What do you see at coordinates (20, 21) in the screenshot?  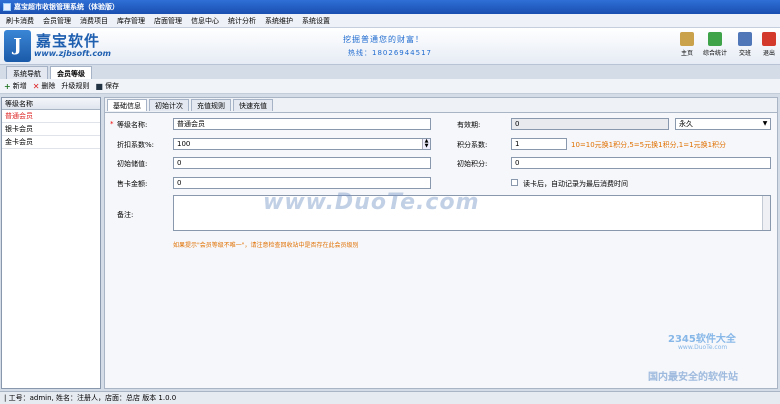 I see `menu-item-card-consume: 刷卡消费` at bounding box center [20, 21].